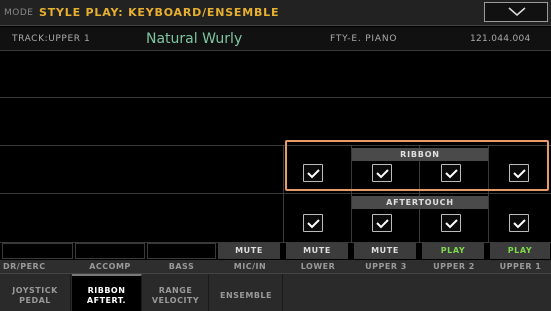  I want to click on tab-joystick-pedal: JOYSTICK PEDAL, so click(35, 292).